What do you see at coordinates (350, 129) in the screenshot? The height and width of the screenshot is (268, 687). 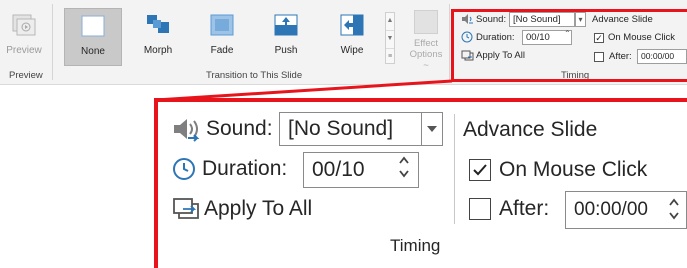 I see `zoom-sound-dropdown: [No Sound]` at bounding box center [350, 129].